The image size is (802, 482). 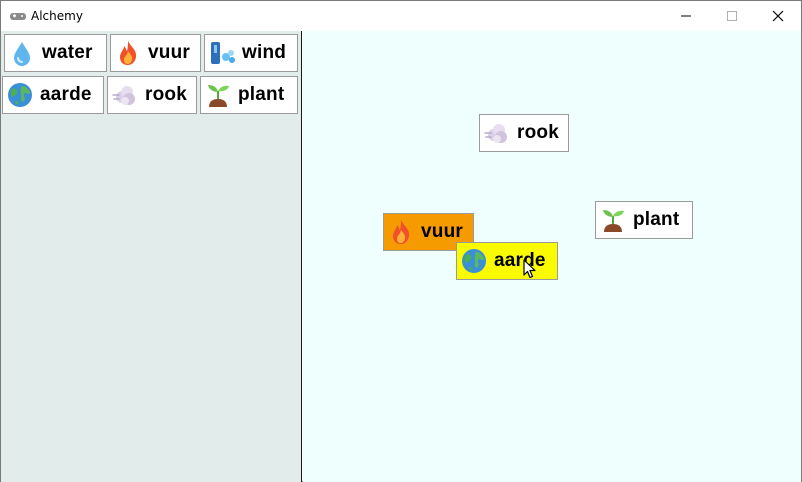 I want to click on gamepad-icon, so click(x=18, y=16).